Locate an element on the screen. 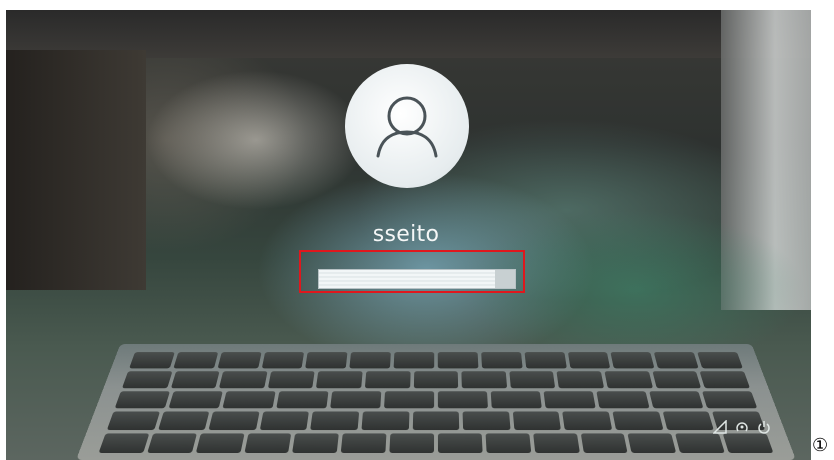 The height and width of the screenshot is (460, 834). username-label: sseito is located at coordinates (406, 234).